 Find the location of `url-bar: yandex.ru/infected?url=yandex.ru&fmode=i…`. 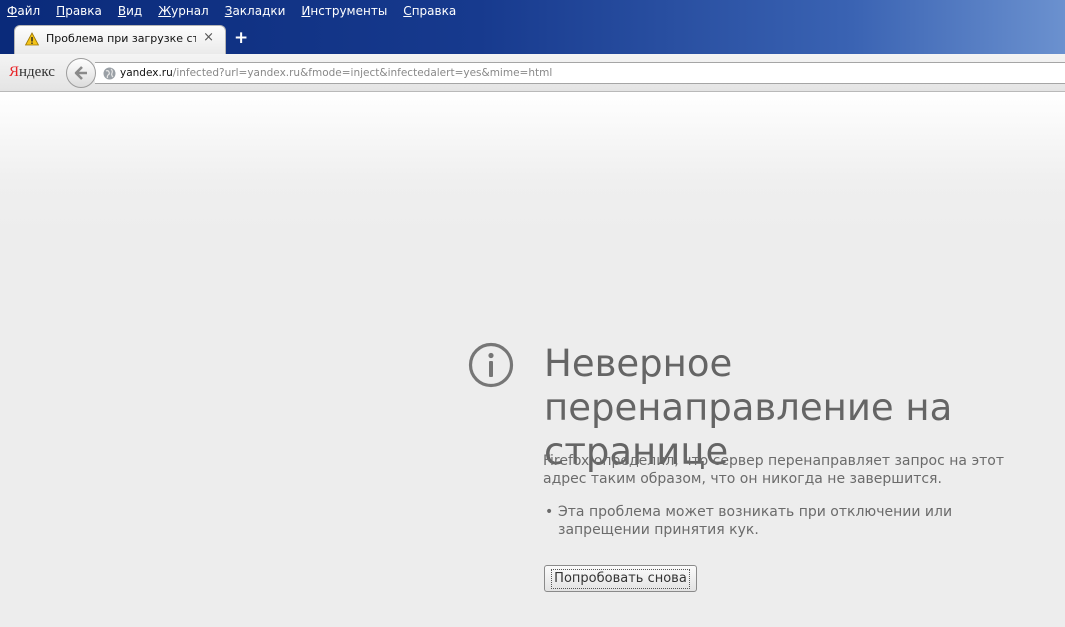

url-bar: yandex.ru/infected?url=yandex.ru&fmode=i… is located at coordinates (580, 73).